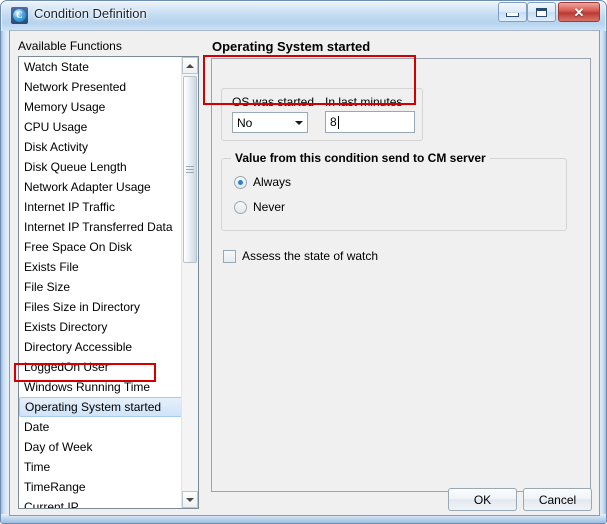 The width and height of the screenshot is (607, 524). What do you see at coordinates (101, 502) in the screenshot?
I see `list-item: Current IP` at bounding box center [101, 502].